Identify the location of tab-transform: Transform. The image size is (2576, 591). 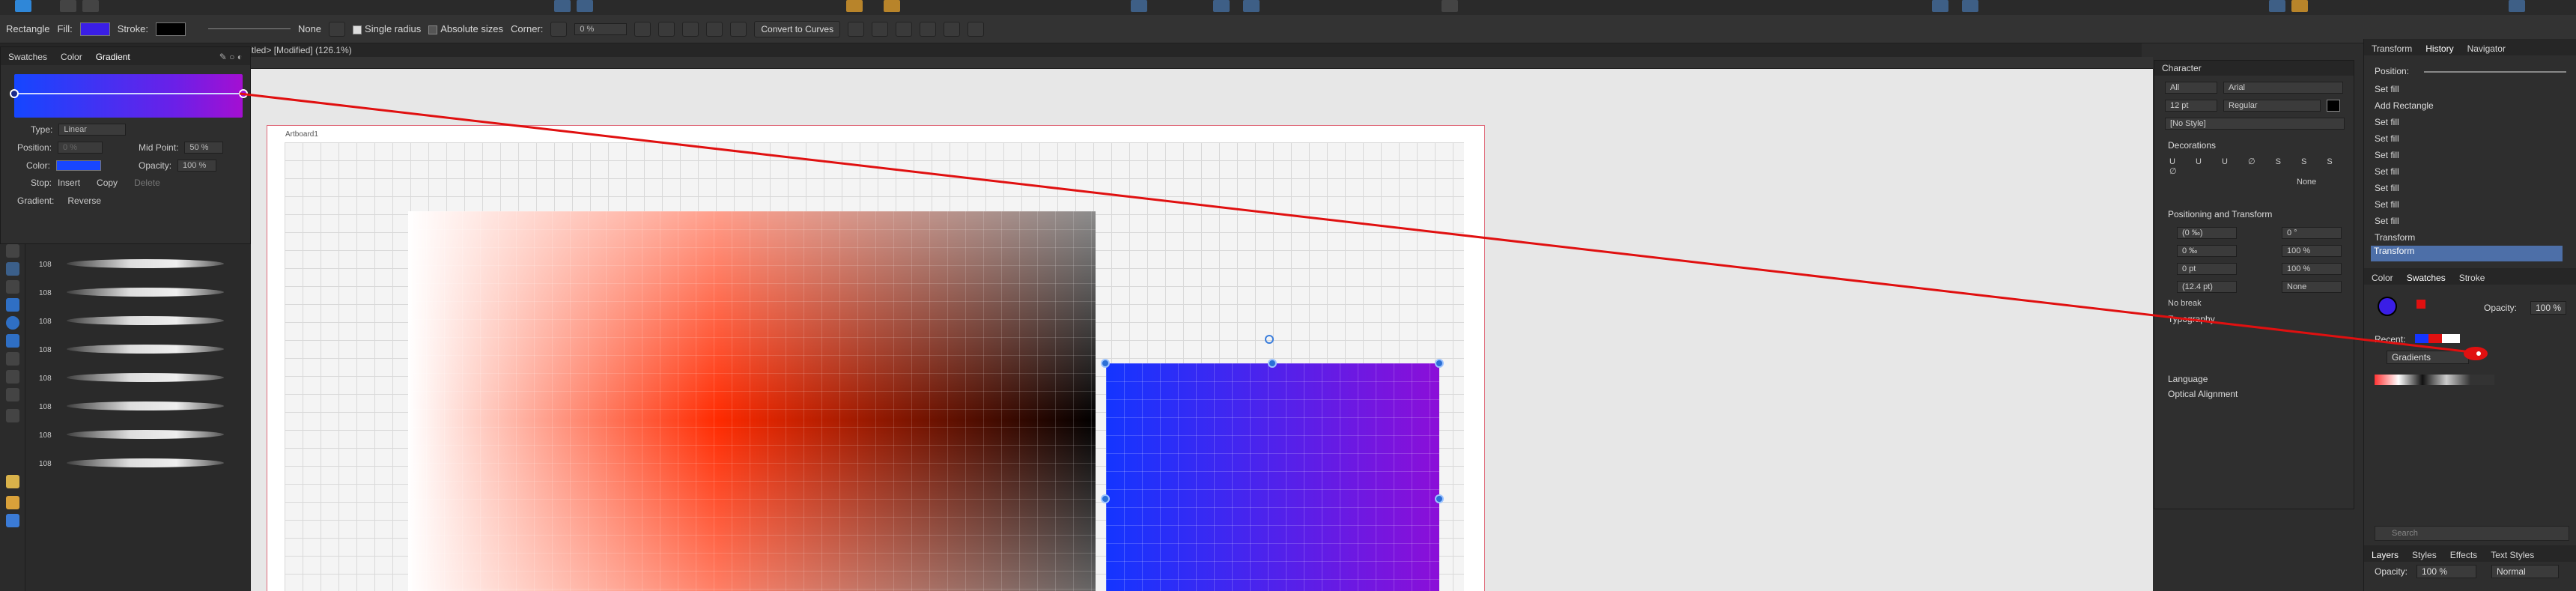
(2392, 48).